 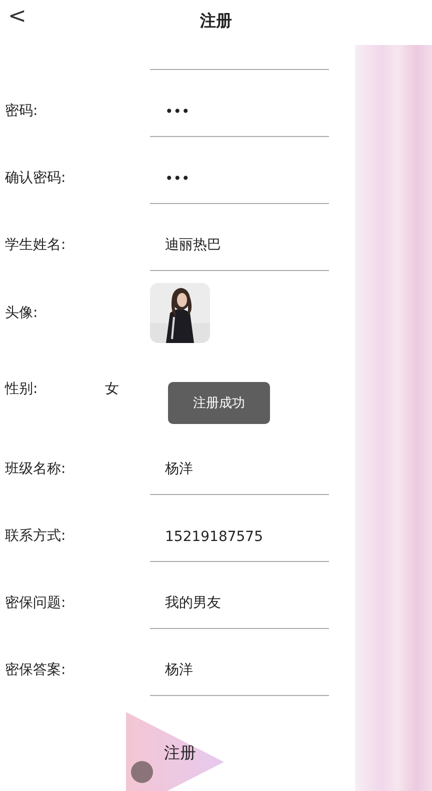 What do you see at coordinates (112, 389) in the screenshot?
I see `field-value: 女` at bounding box center [112, 389].